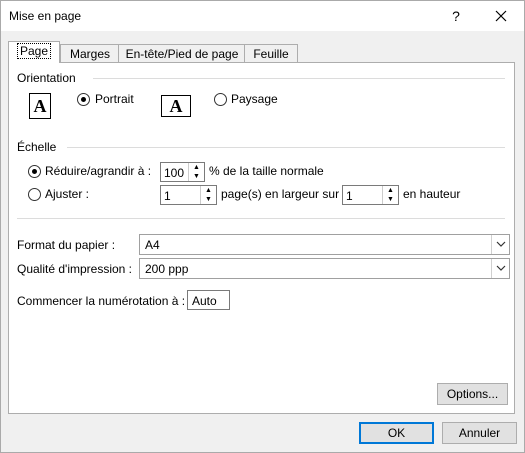  Describe the element at coordinates (261, 218) in the screenshot. I see `paper-divider` at that location.